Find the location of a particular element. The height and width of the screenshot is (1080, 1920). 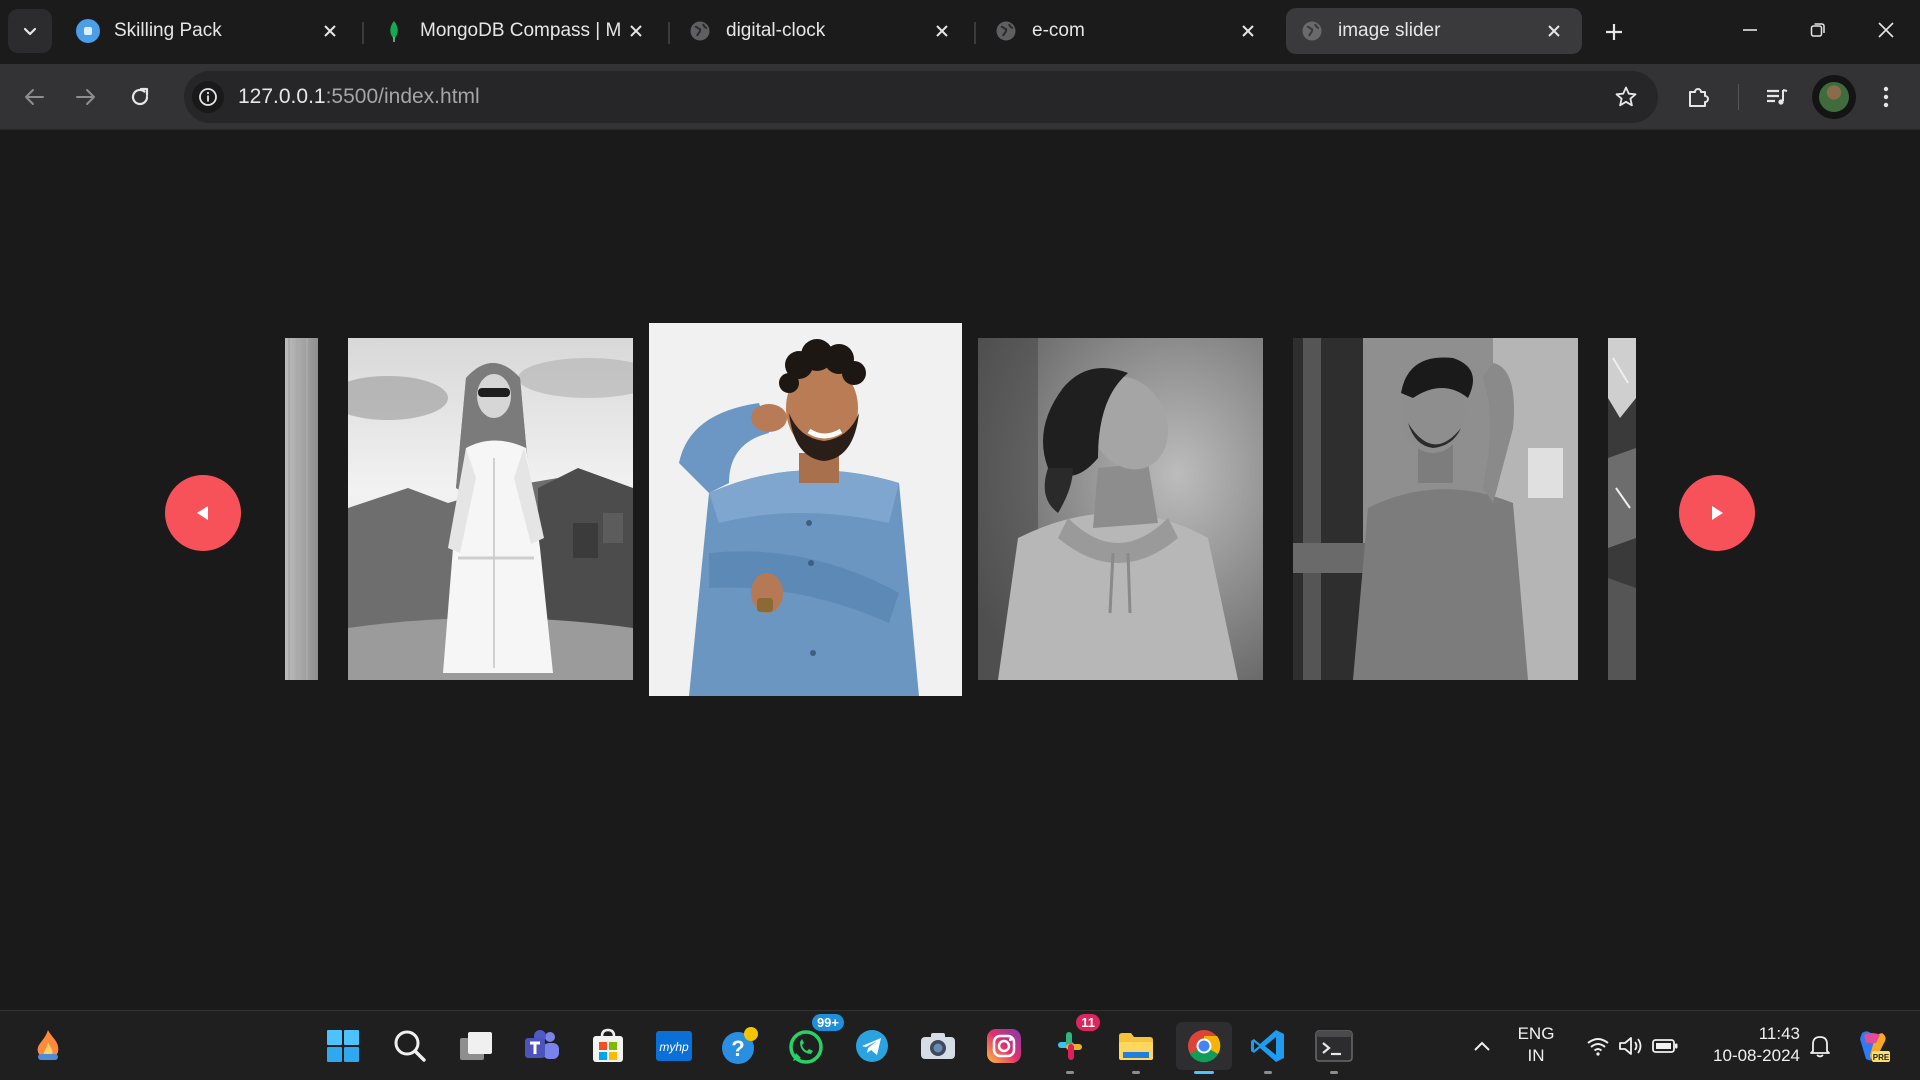

plus-icon is located at coordinates (1614, 32).